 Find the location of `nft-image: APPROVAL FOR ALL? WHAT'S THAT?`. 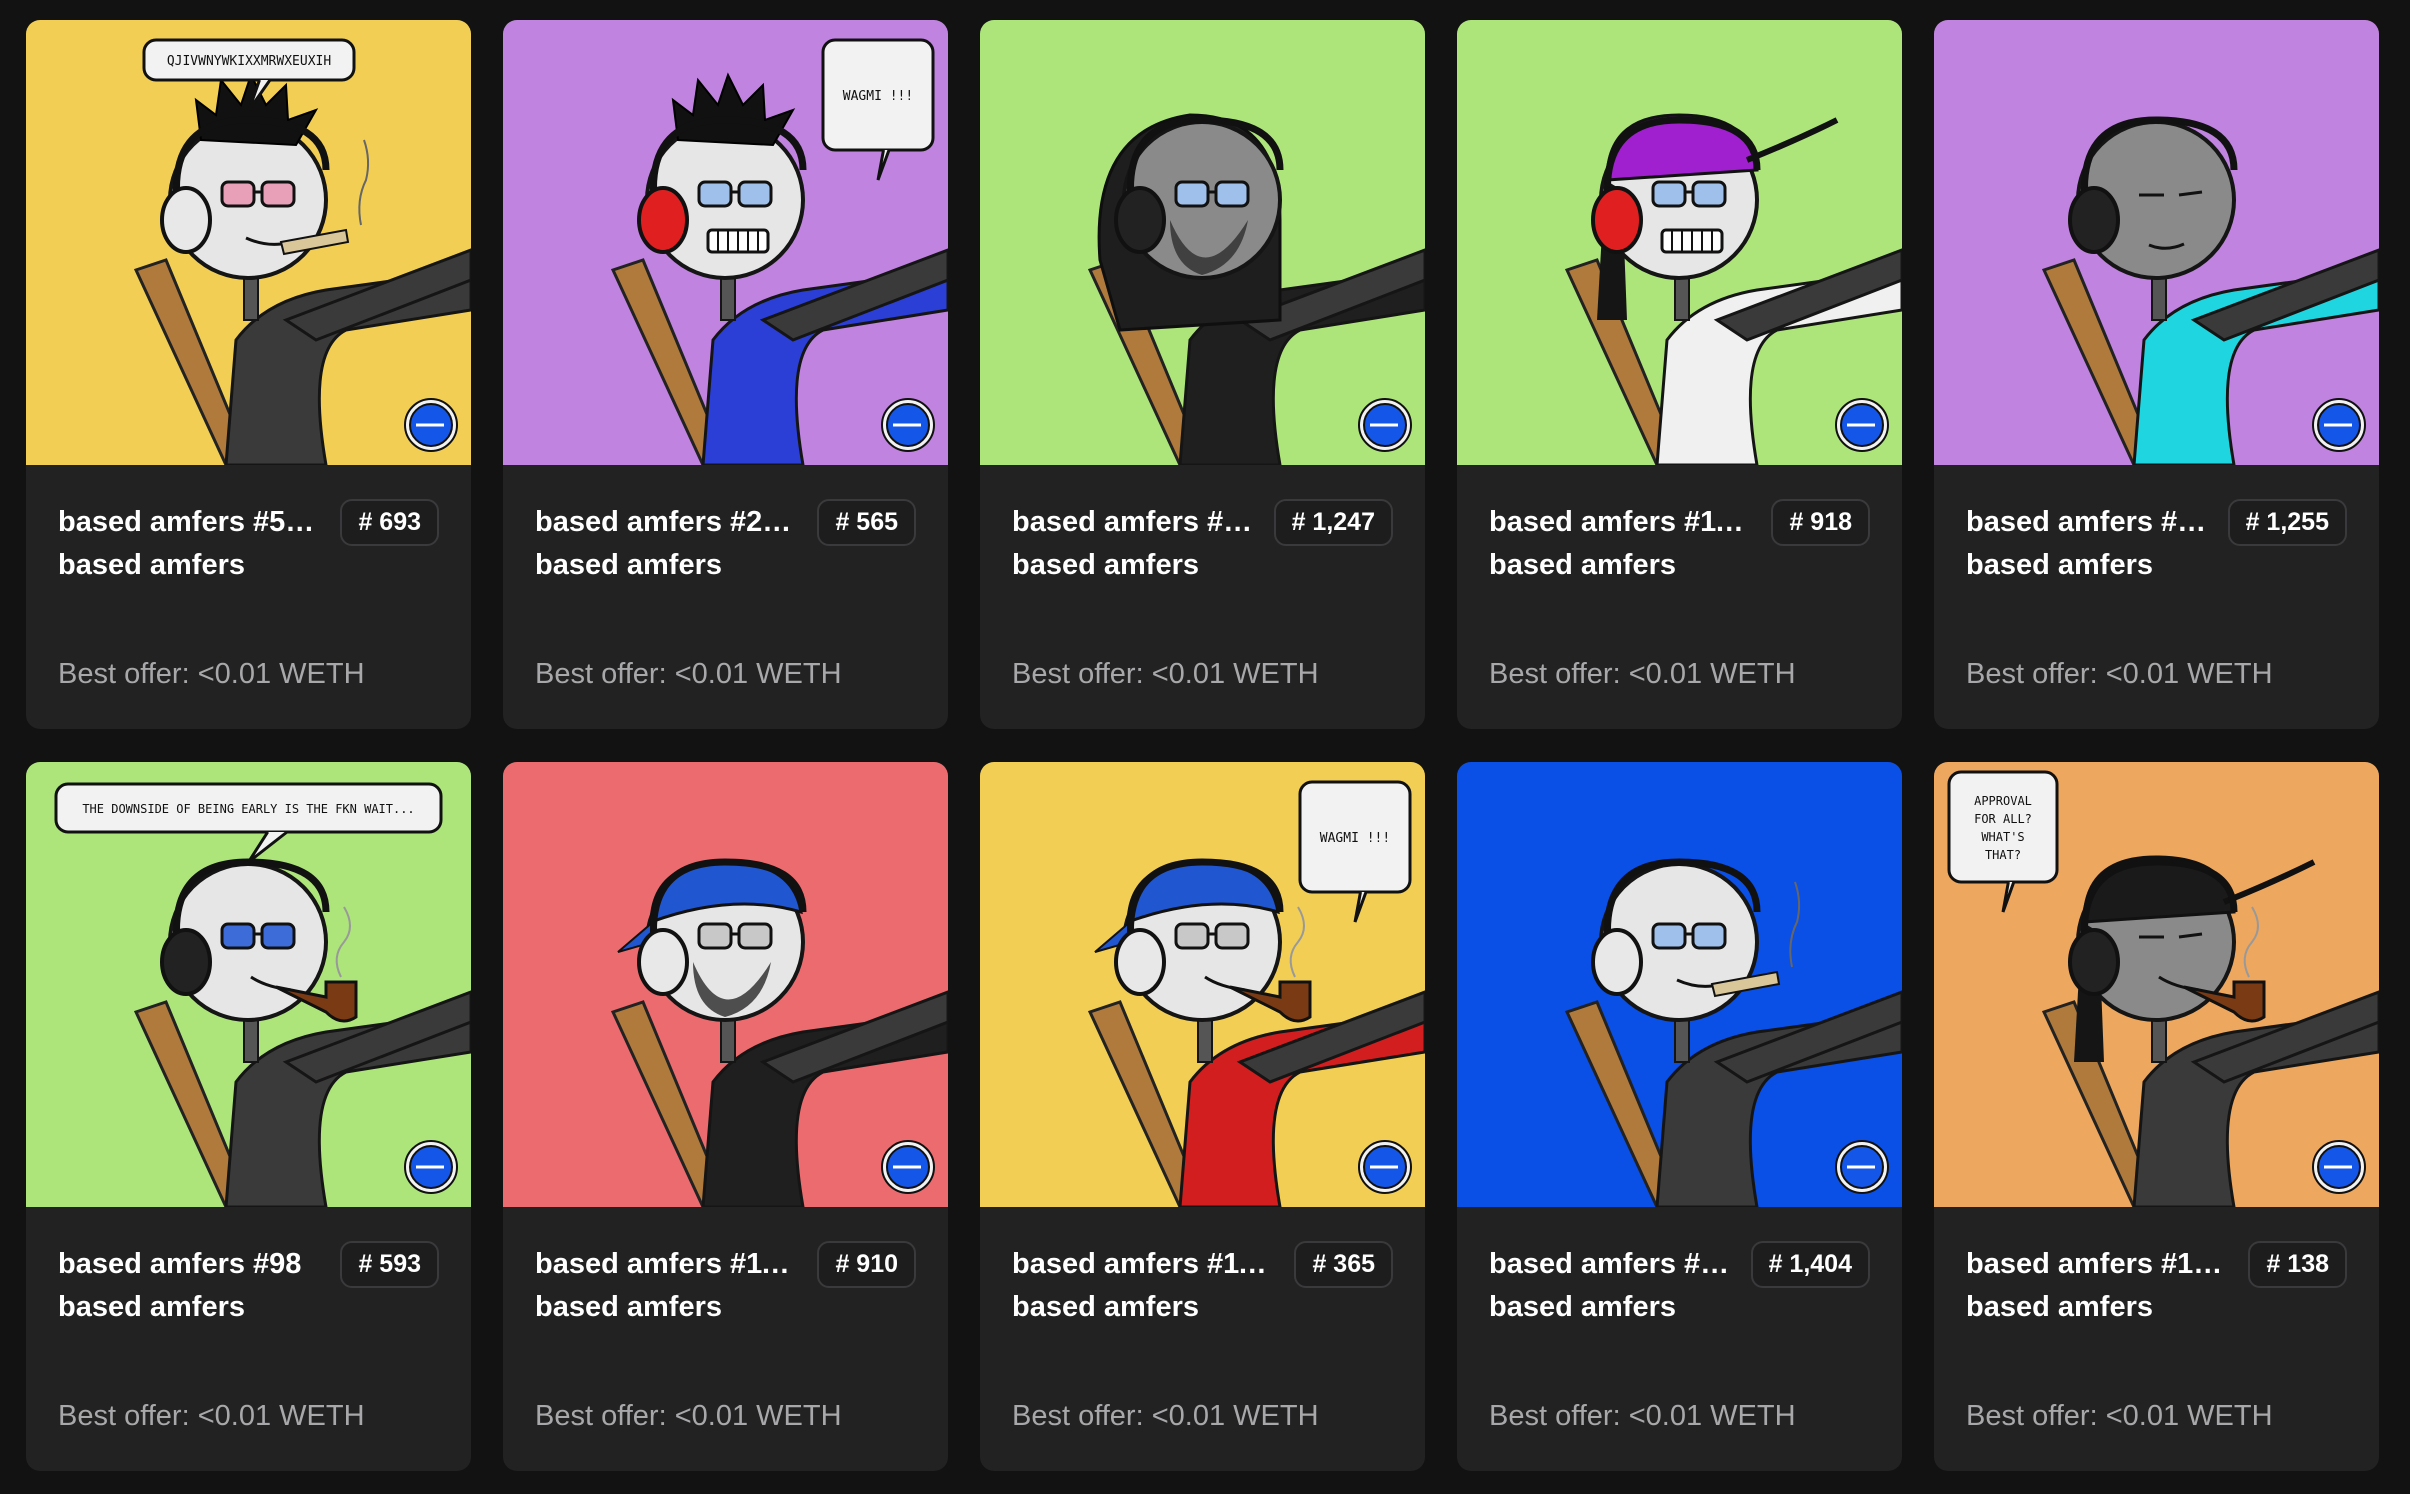

nft-image: APPROVAL FOR ALL? WHAT'S THAT? is located at coordinates (2156, 984).